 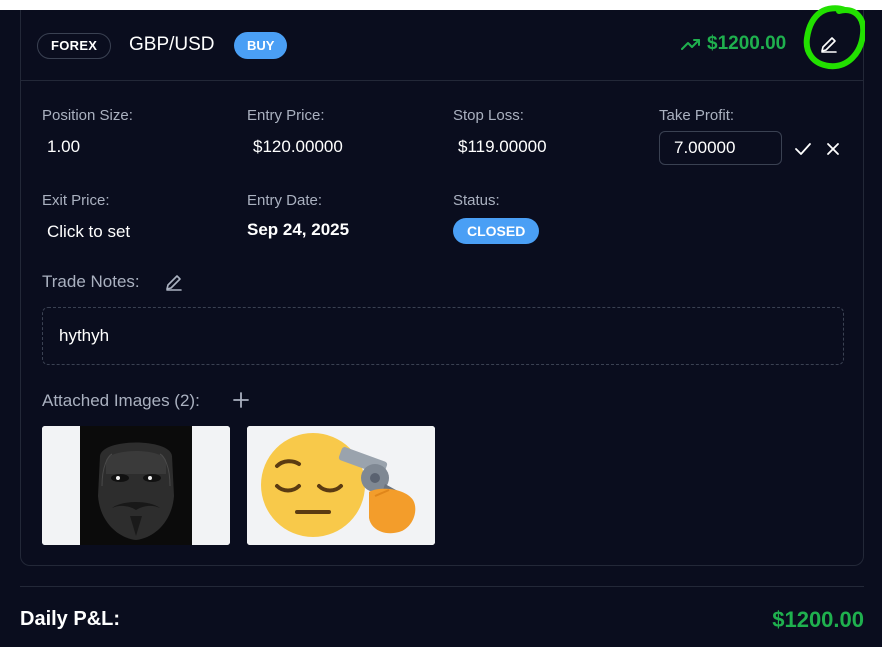 I want to click on entry-price-value: $120.00000, so click(x=298, y=147).